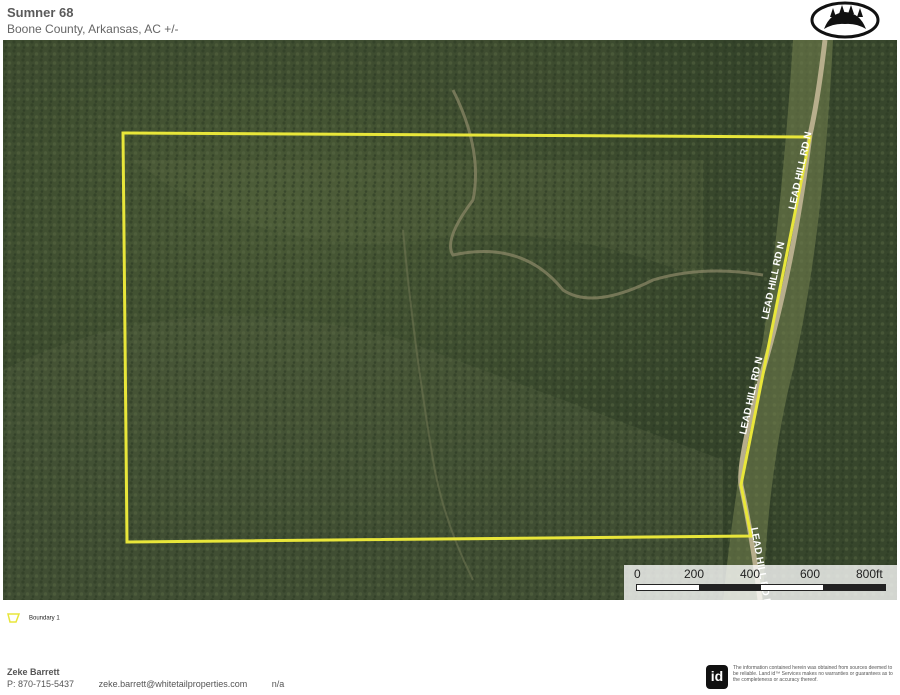  Describe the element at coordinates (637, 574) in the screenshot. I see `scale-label: 0` at that location.